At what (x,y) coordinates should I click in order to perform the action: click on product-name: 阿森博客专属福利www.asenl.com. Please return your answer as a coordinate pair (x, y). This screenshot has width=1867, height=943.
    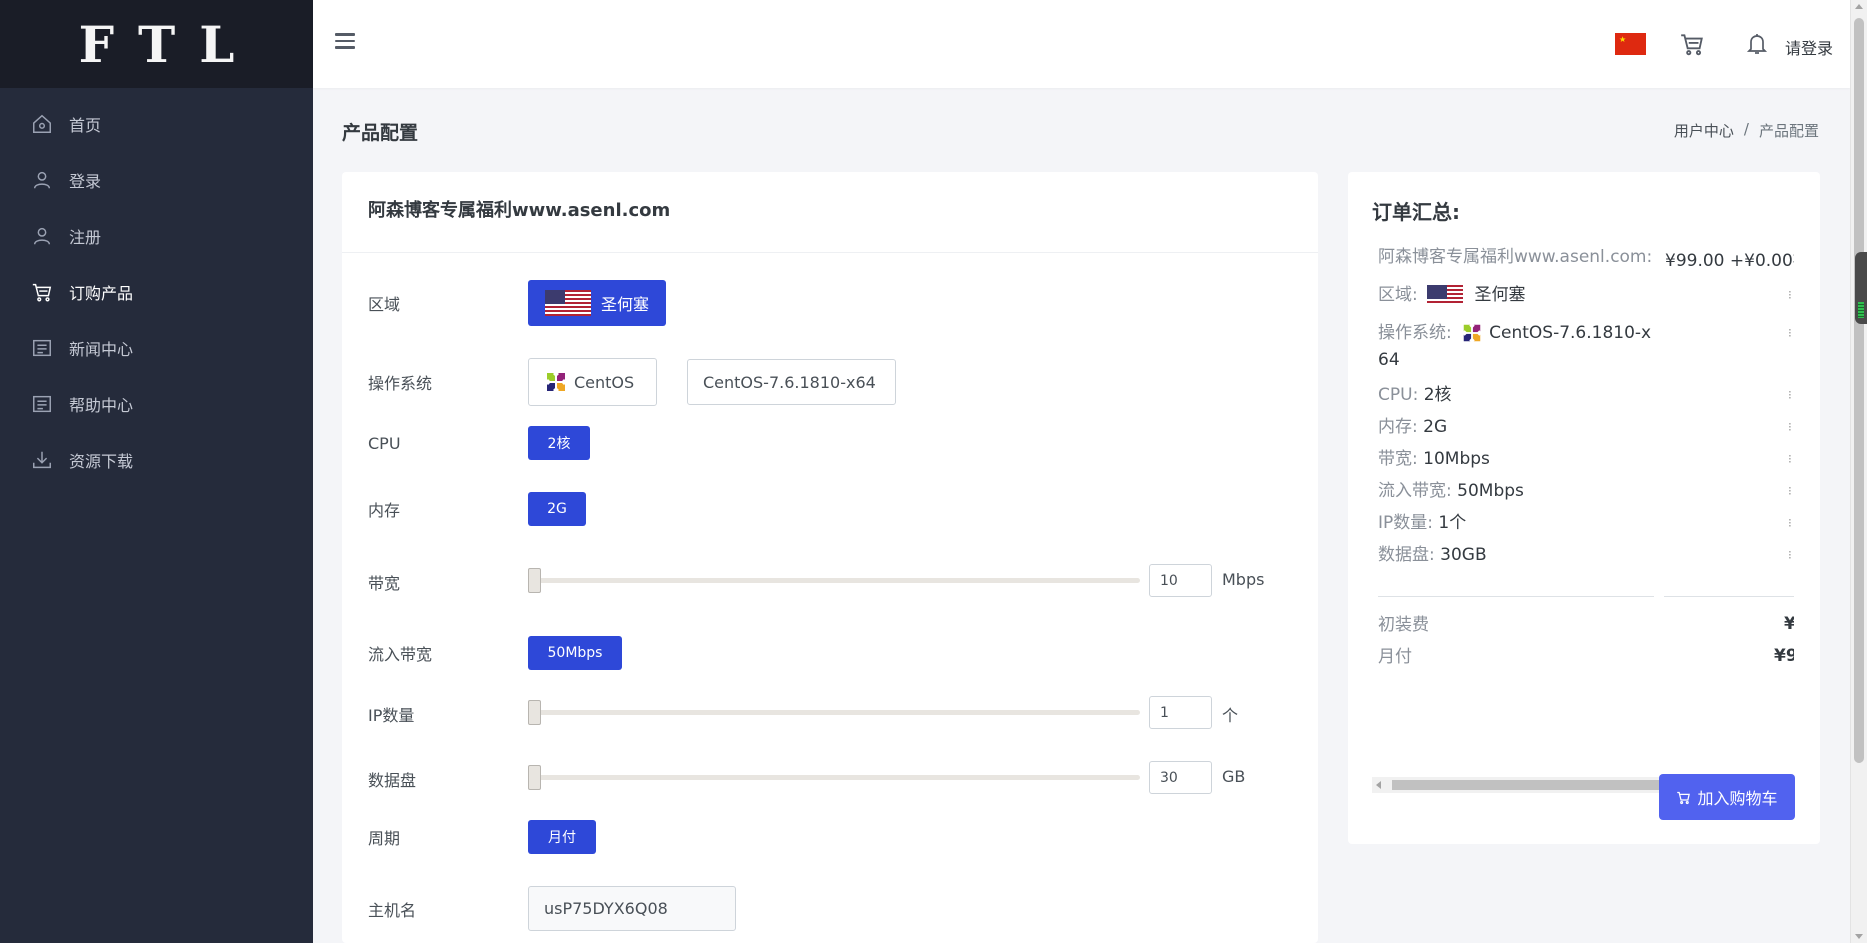
    Looking at the image, I should click on (830, 212).